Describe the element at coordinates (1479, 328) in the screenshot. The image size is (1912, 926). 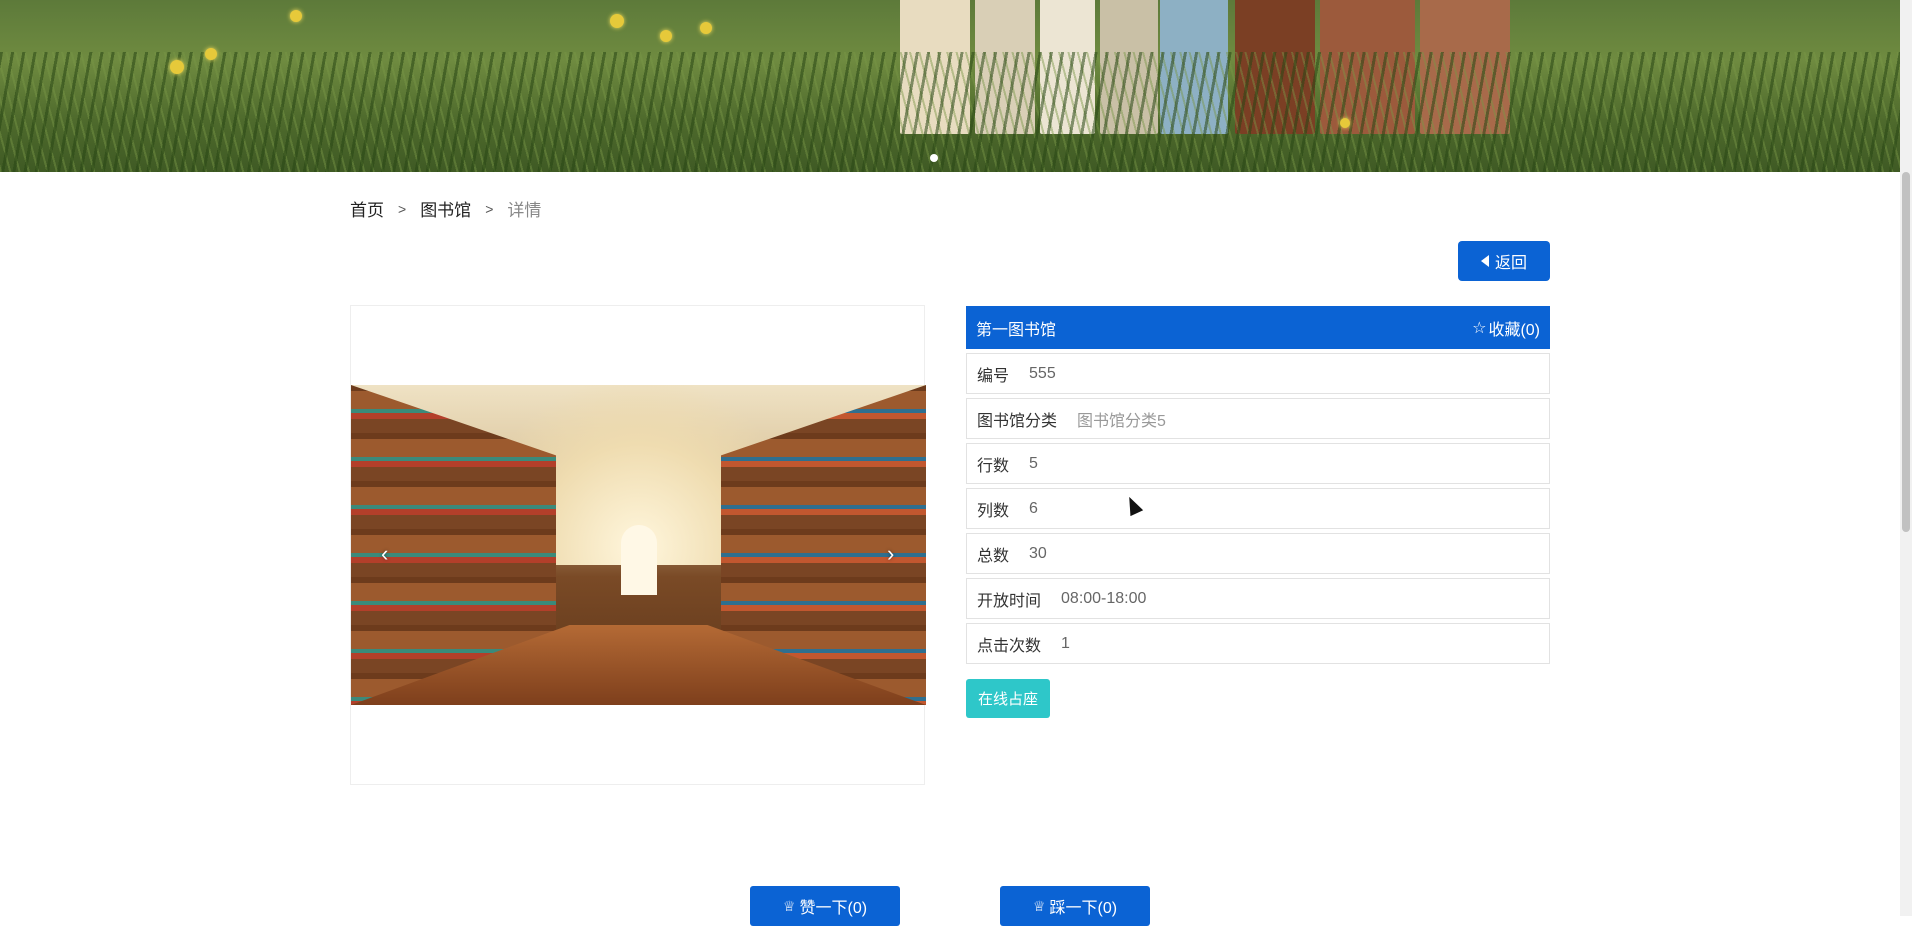
I see `star-icon: ☆` at that location.